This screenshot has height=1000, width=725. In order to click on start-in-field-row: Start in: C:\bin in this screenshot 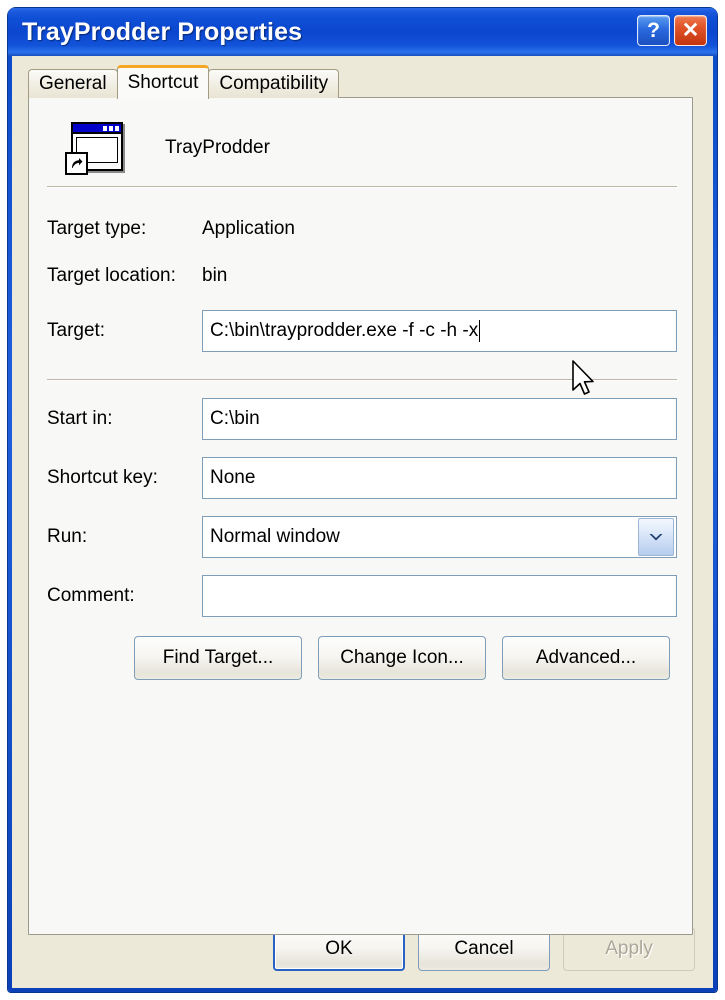, I will do `click(362, 419)`.